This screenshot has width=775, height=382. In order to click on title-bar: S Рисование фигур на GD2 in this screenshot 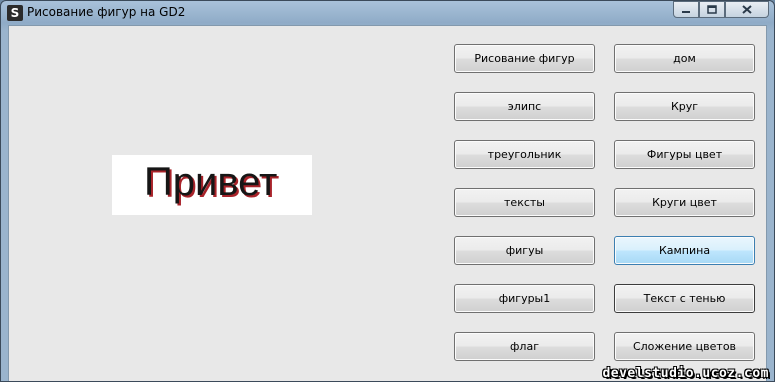, I will do `click(387, 13)`.